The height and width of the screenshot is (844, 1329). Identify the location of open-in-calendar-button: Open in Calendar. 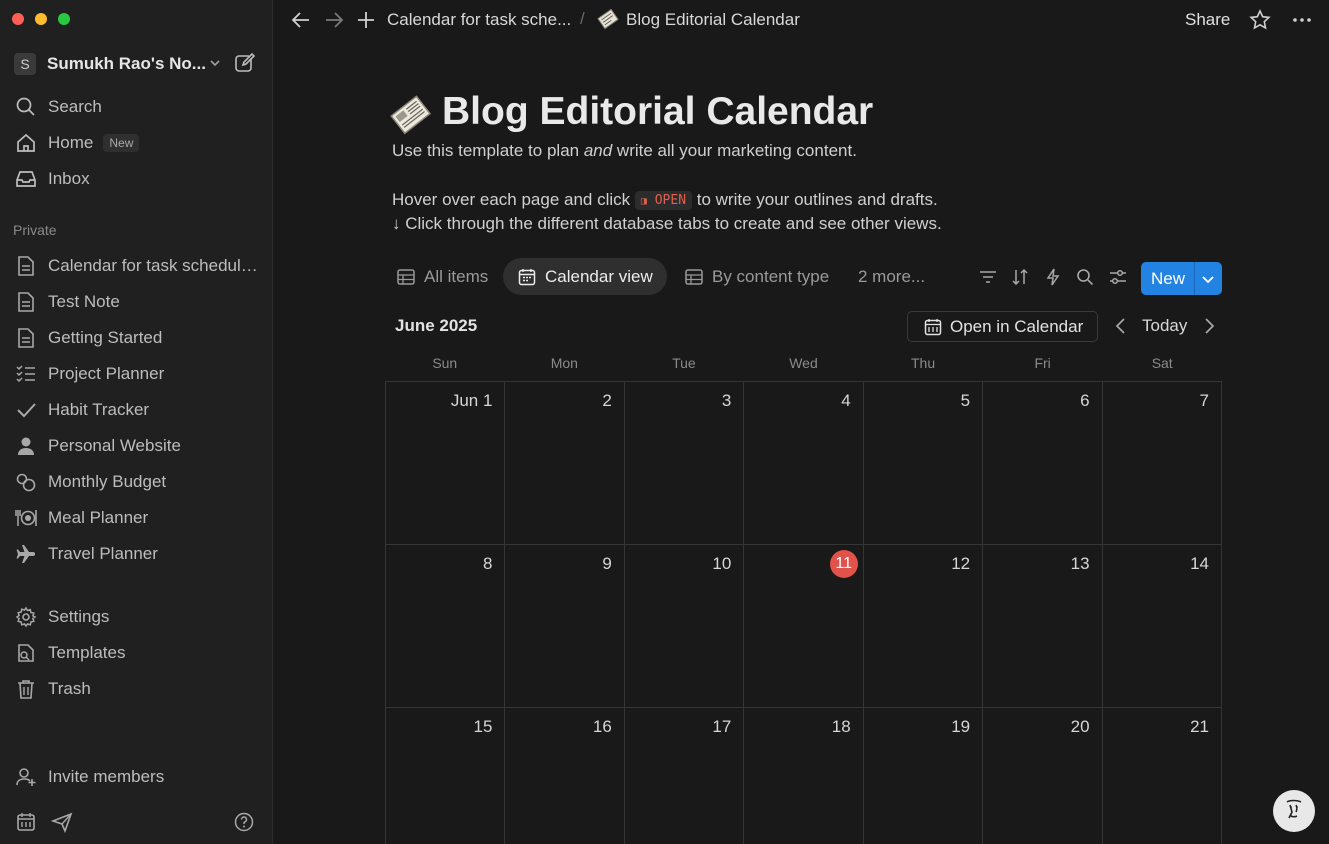
(1002, 326).